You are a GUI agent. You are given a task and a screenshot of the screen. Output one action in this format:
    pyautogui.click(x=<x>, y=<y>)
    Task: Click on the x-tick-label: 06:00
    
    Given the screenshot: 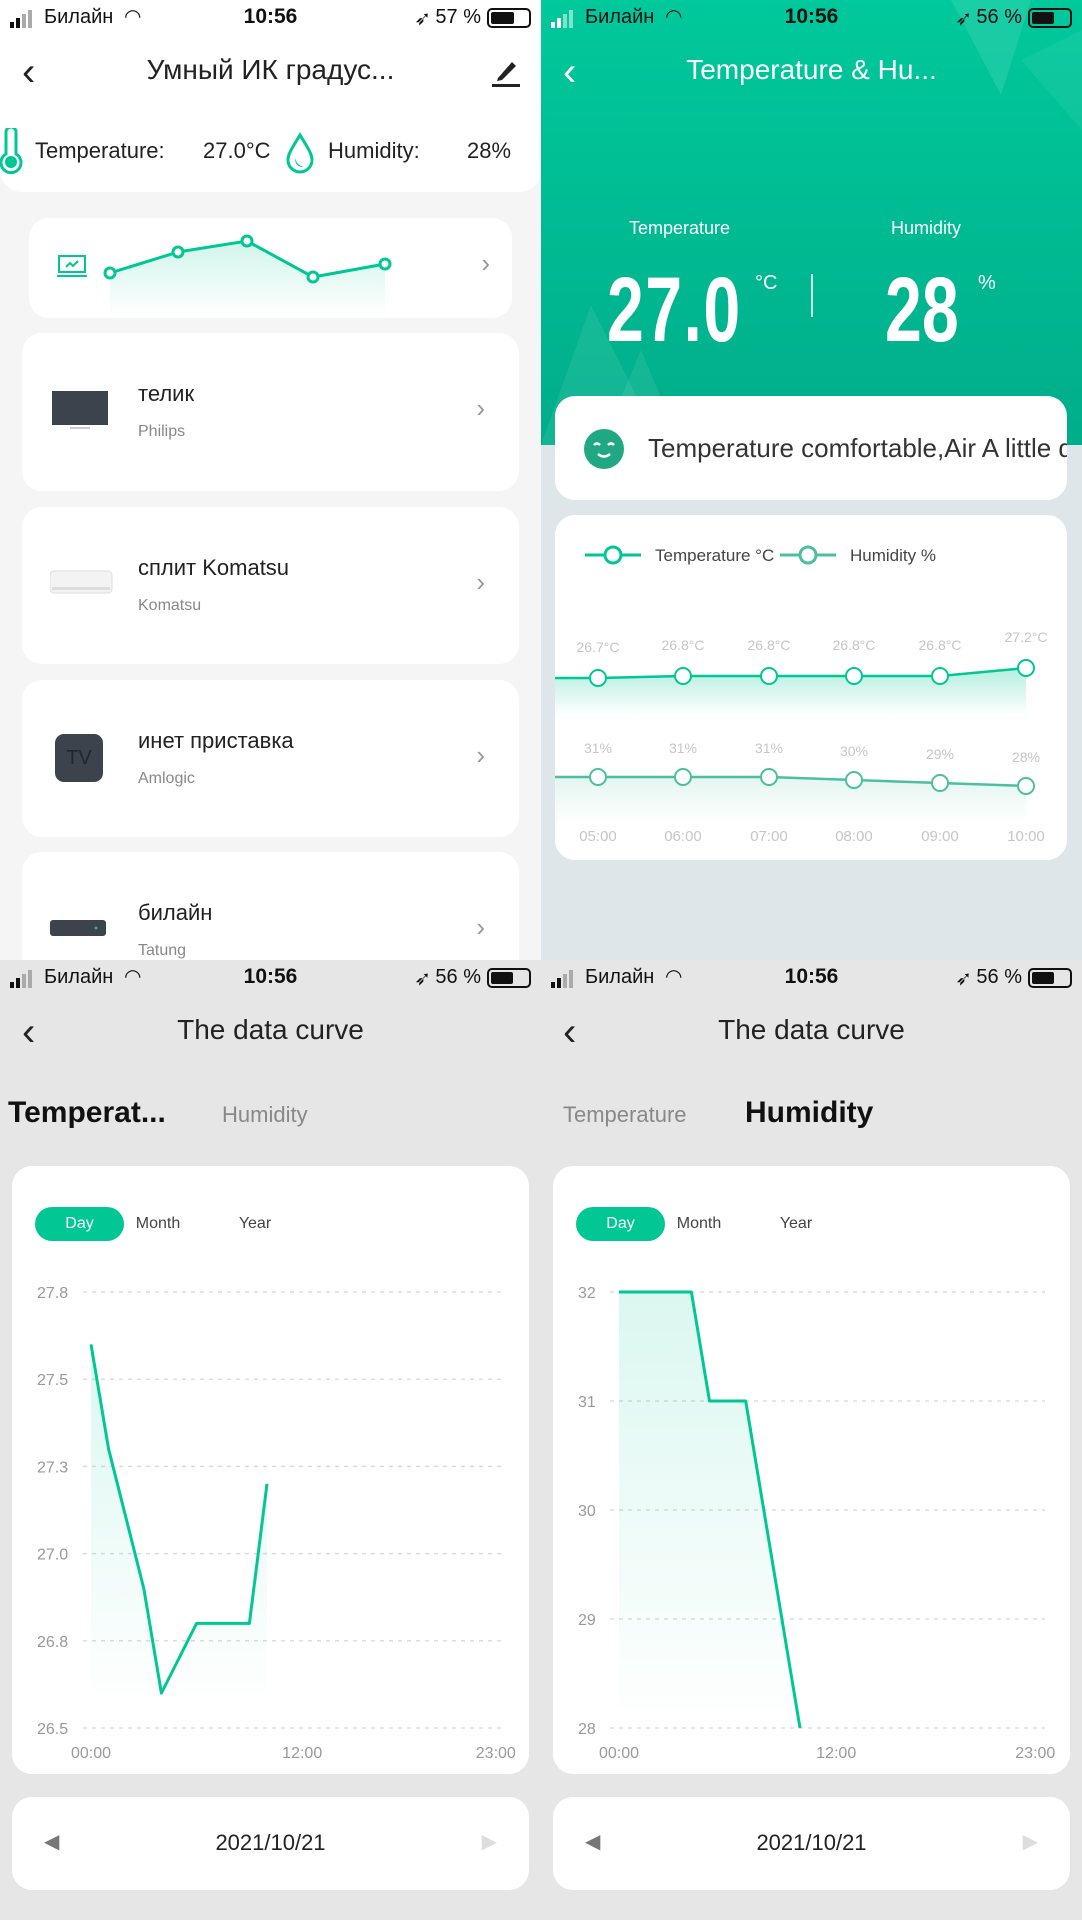 What is the action you would take?
    pyautogui.click(x=683, y=836)
    